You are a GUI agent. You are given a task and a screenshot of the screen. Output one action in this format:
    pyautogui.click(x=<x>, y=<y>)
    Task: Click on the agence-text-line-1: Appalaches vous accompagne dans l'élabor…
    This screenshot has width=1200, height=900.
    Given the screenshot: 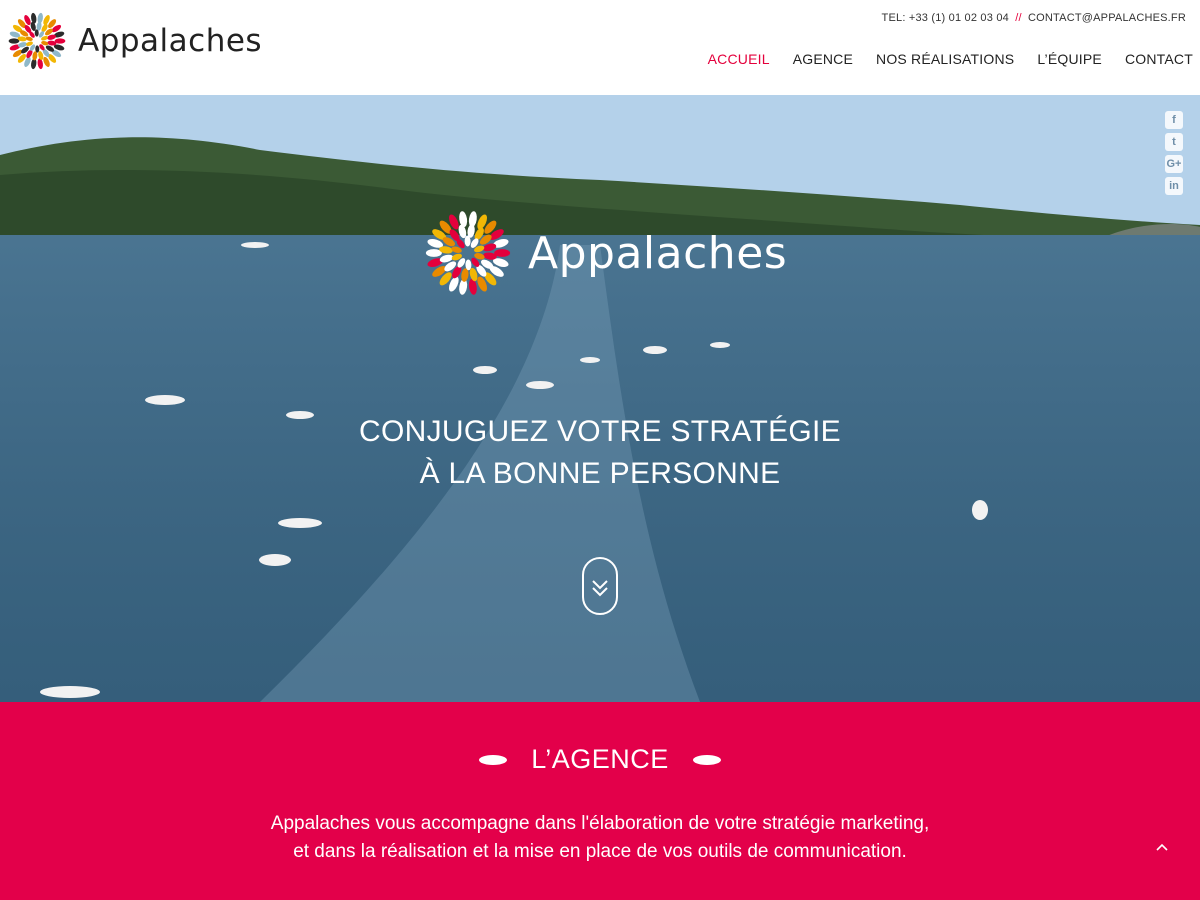 What is the action you would take?
    pyautogui.click(x=600, y=823)
    